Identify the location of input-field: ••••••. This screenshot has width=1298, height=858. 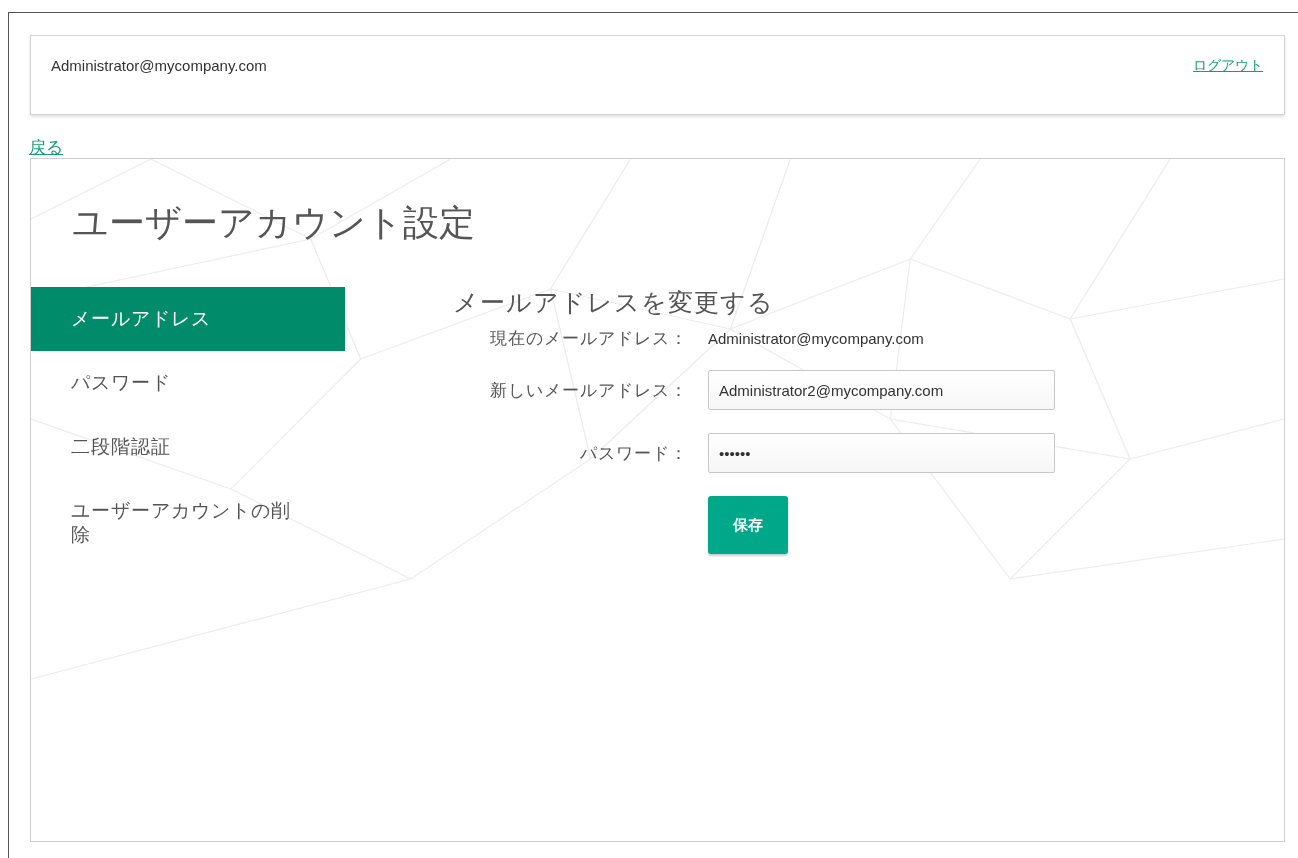
(881, 453).